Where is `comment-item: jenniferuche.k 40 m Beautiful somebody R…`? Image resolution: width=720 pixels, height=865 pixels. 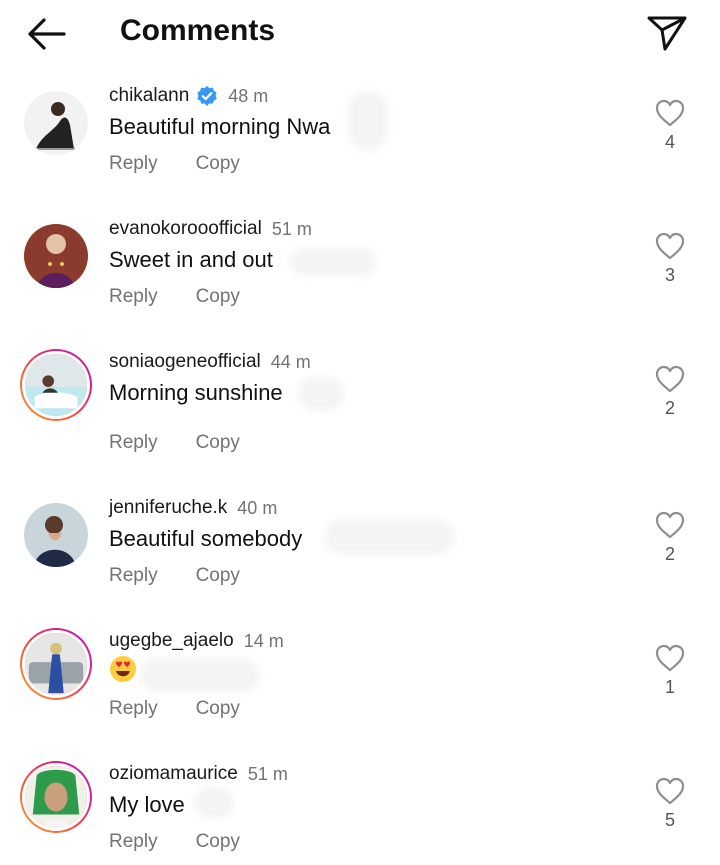
comment-item: jenniferuche.k 40 m Beautiful somebody R… is located at coordinates (360, 555).